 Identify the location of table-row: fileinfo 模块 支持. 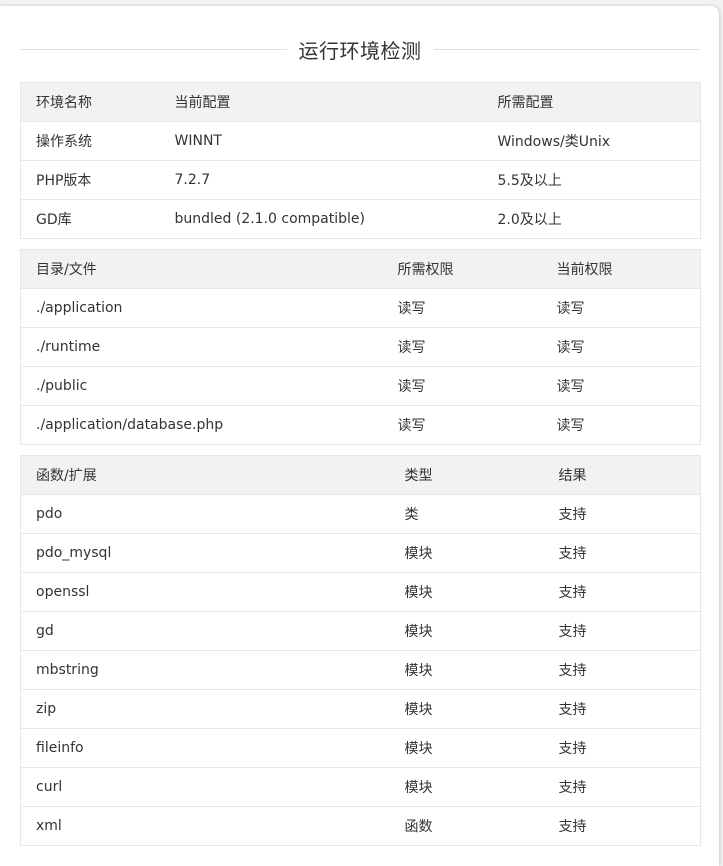
(360, 748).